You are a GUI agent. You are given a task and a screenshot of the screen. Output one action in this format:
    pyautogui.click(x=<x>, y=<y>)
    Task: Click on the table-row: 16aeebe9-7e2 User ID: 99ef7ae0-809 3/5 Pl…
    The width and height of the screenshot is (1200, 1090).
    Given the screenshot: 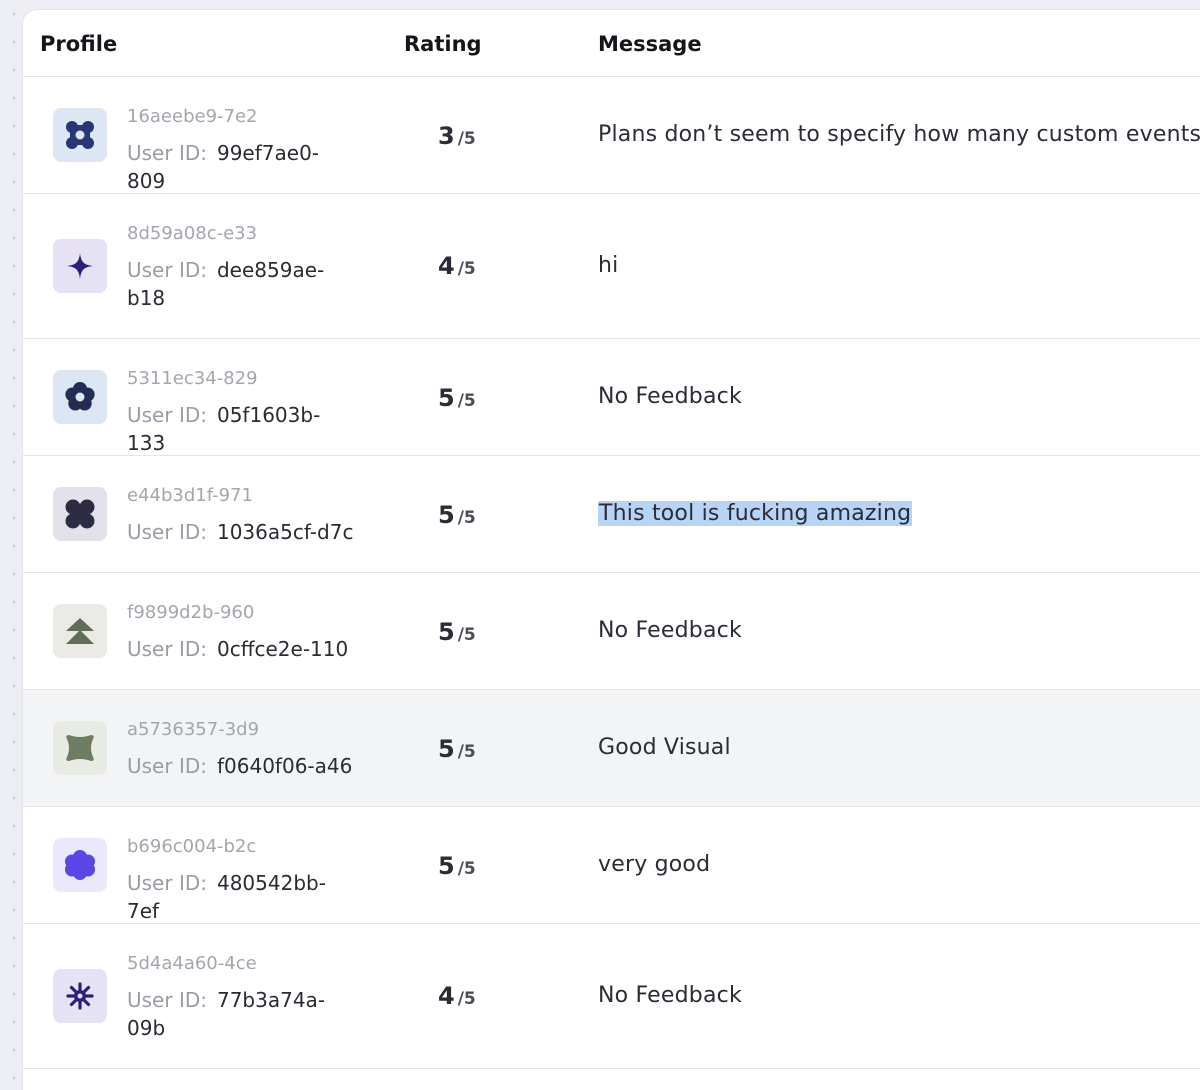 What is the action you would take?
    pyautogui.click(x=611, y=135)
    